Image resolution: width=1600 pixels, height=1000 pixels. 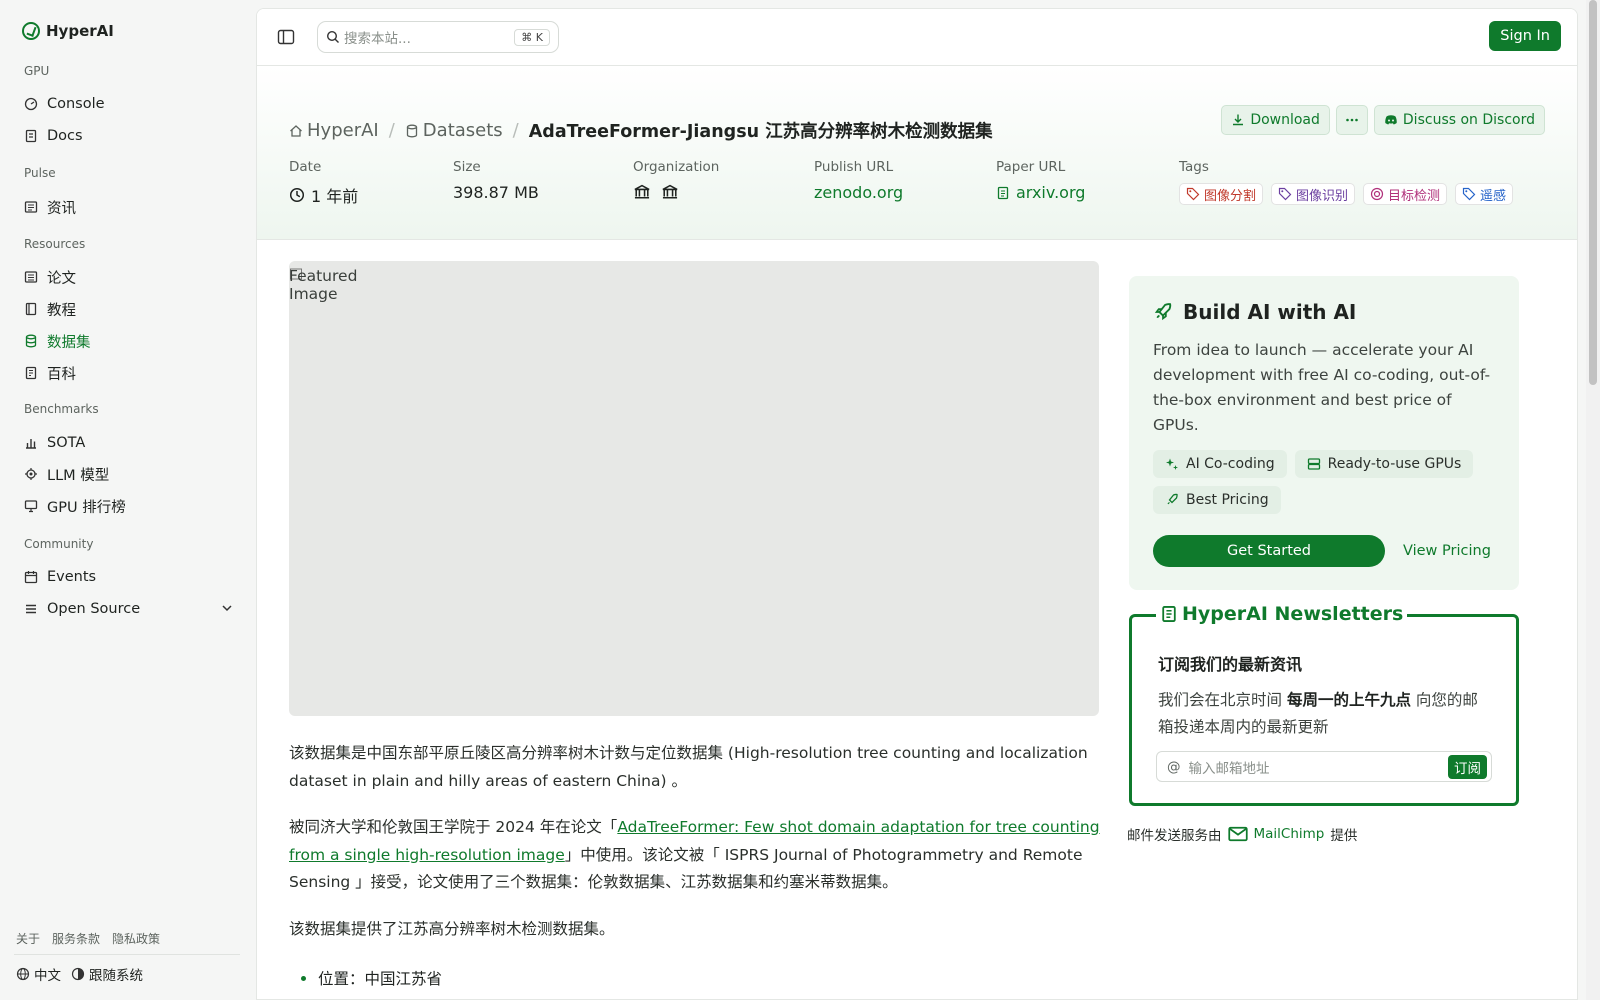 I want to click on search-shortcut: ⌘ K, so click(x=532, y=37).